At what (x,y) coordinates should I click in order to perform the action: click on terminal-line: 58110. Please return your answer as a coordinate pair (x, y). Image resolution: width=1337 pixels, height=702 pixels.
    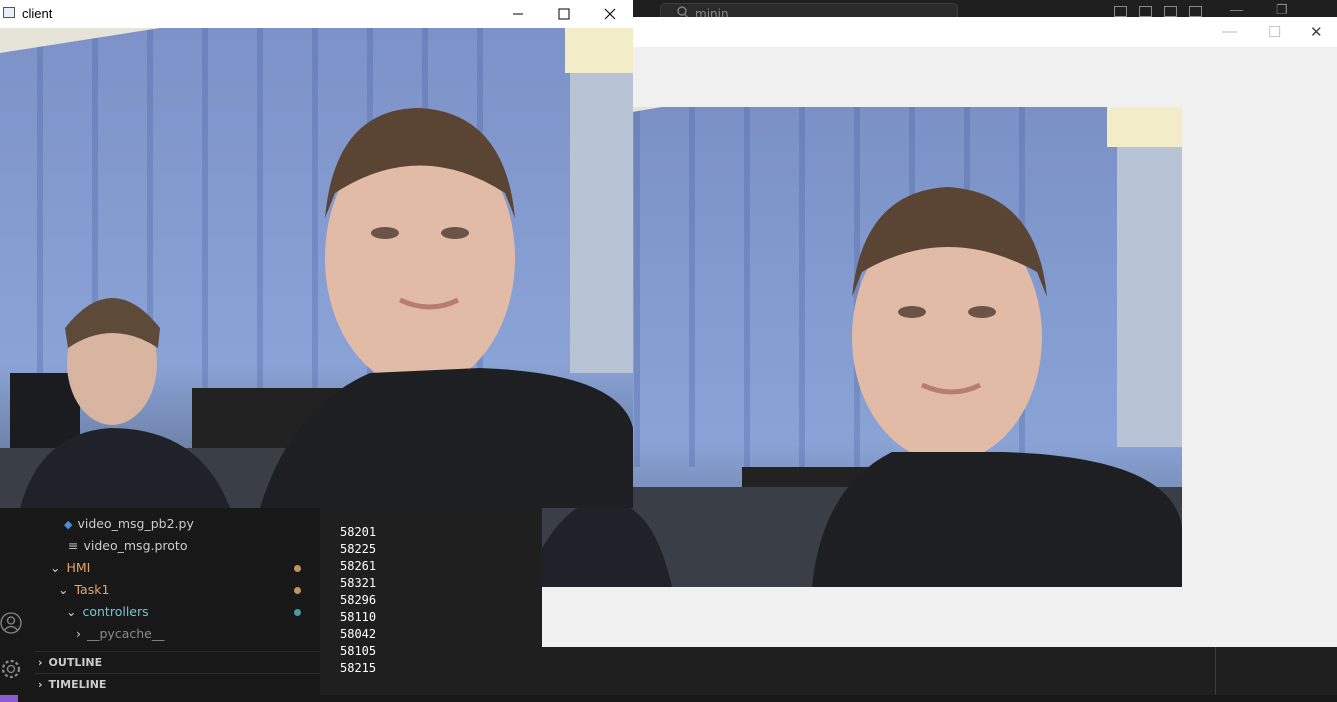
    Looking at the image, I should click on (358, 617).